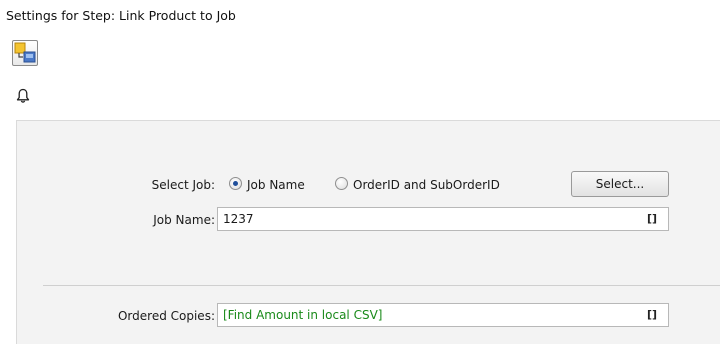 This screenshot has width=720, height=344. What do you see at coordinates (652, 218) in the screenshot?
I see `job-name-variable-button: []` at bounding box center [652, 218].